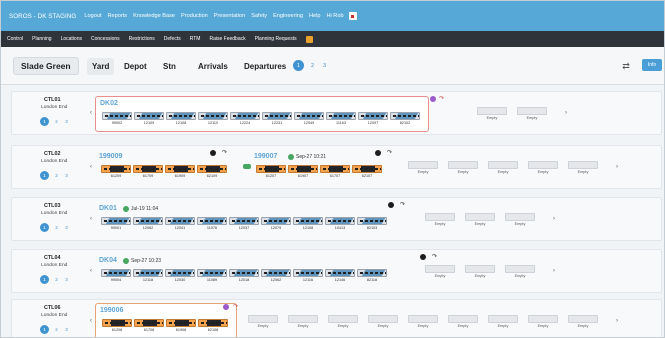 This screenshot has width=665, height=338. What do you see at coordinates (372, 275) in the screenshot?
I see `car-82118: 82118` at bounding box center [372, 275].